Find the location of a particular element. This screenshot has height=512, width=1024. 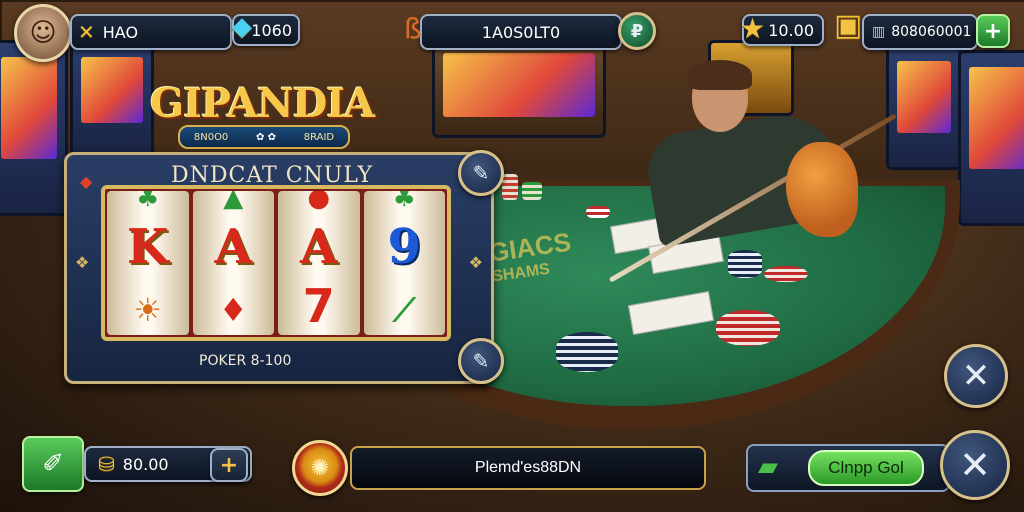

reel-symbol-bottom: ⟋ is located at coordinates (404, 310).